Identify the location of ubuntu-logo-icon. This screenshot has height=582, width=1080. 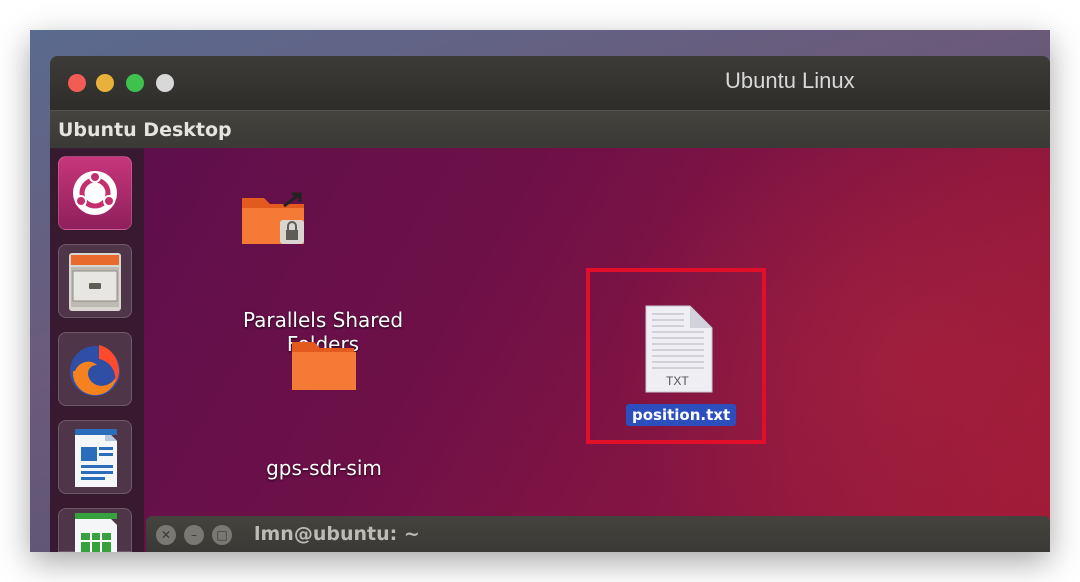
(95, 193).